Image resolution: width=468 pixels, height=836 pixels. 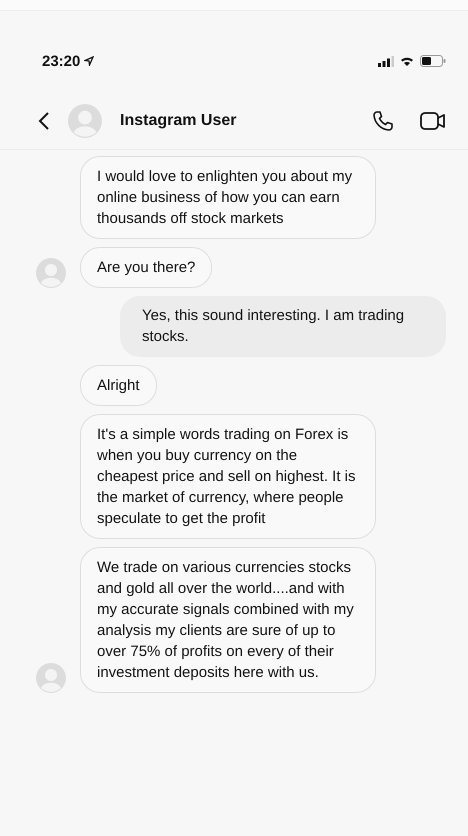 What do you see at coordinates (433, 121) in the screenshot?
I see `video-call-icon` at bounding box center [433, 121].